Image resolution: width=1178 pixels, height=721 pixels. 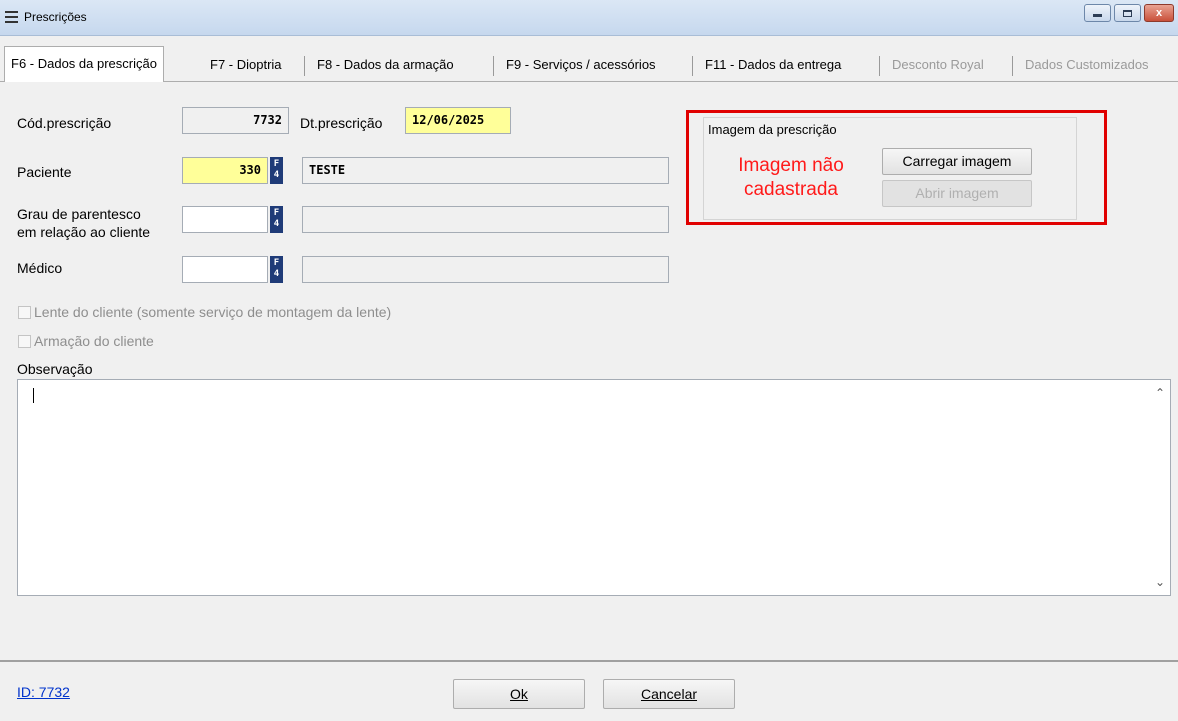 I want to click on grau-parentesco-name-field, so click(x=485, y=219).